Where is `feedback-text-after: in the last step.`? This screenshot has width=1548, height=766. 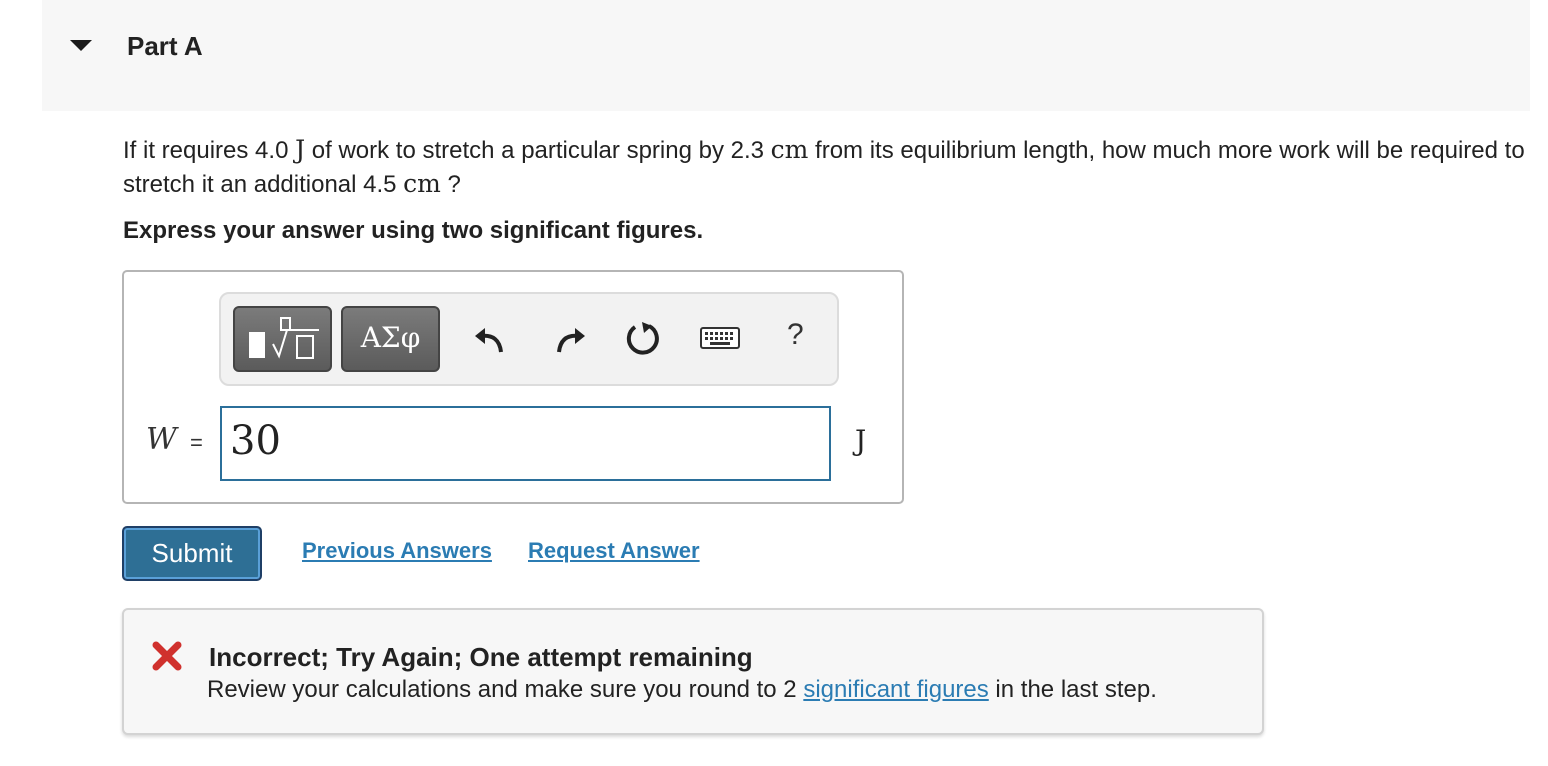
feedback-text-after: in the last step. is located at coordinates (1072, 689).